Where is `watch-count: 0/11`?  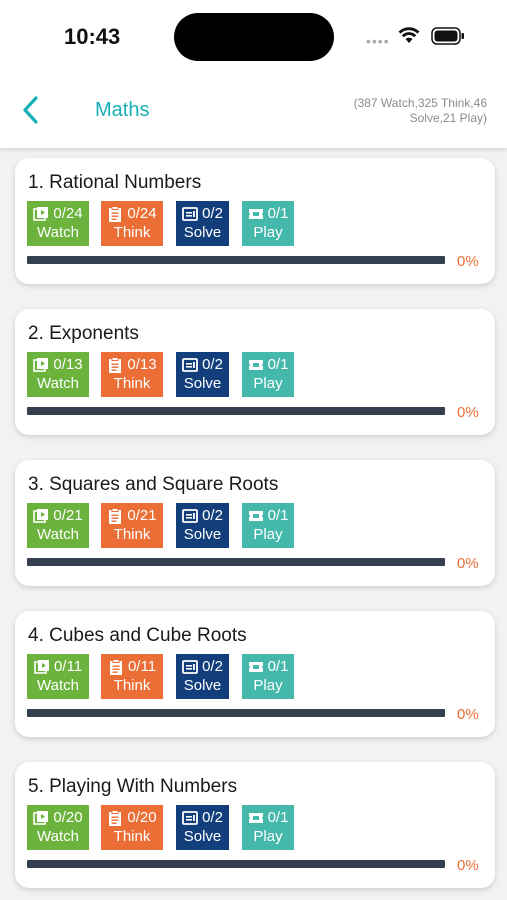 watch-count: 0/11 is located at coordinates (68, 666).